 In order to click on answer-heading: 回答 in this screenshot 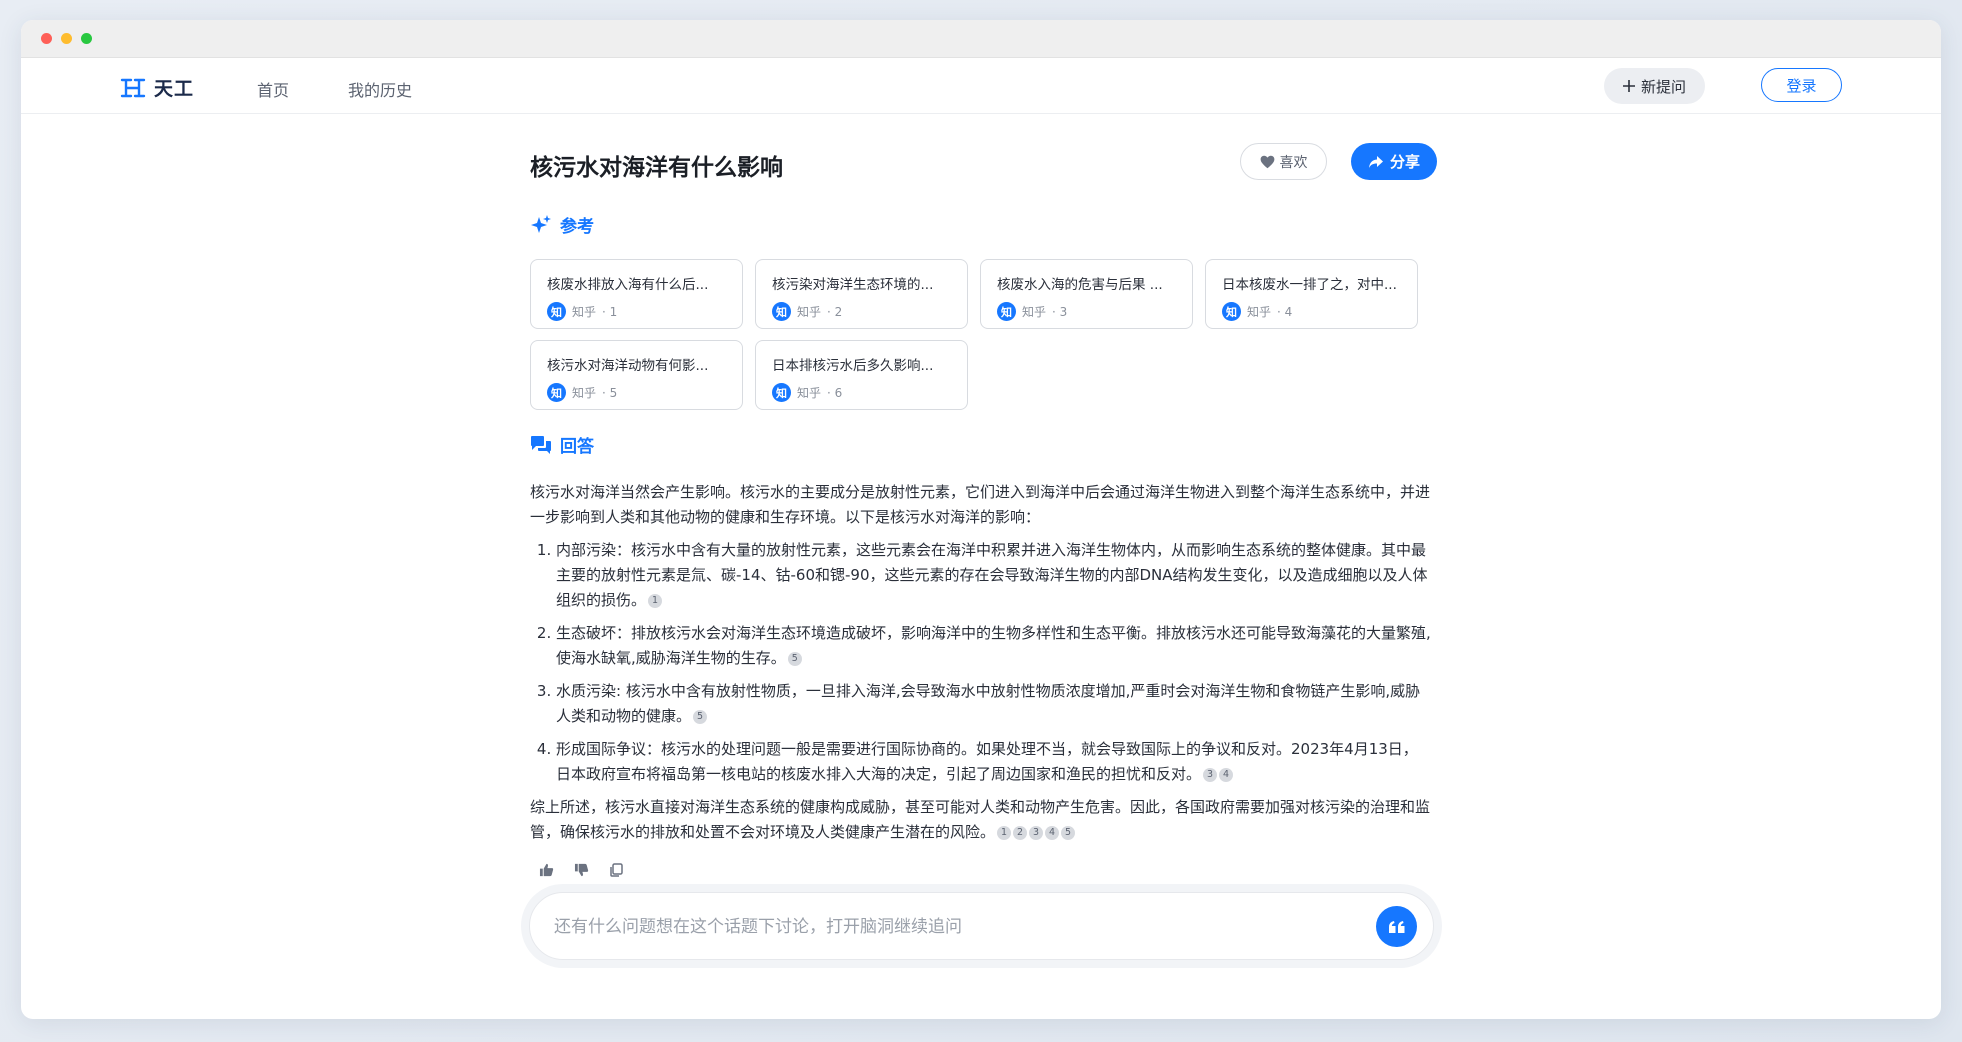, I will do `click(562, 444)`.